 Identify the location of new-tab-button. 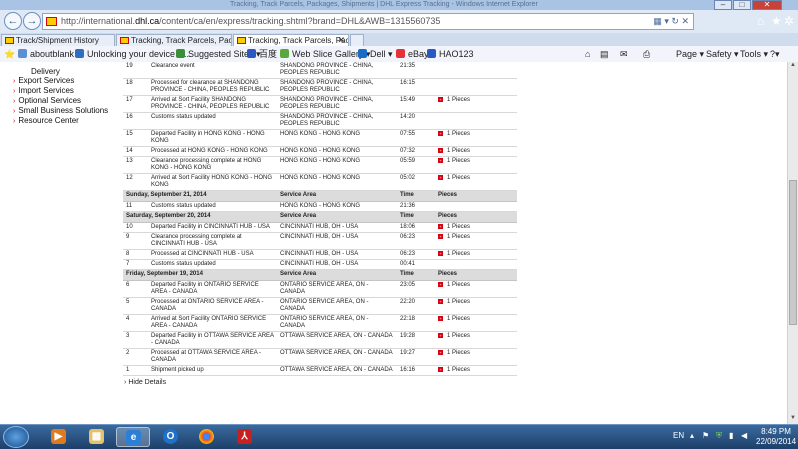
(357, 40).